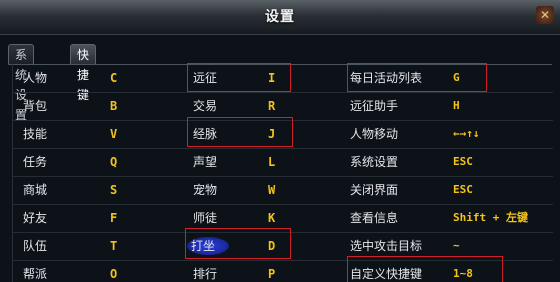  Describe the element at coordinates (113, 106) in the screenshot. I see `hotkey-value: B` at that location.